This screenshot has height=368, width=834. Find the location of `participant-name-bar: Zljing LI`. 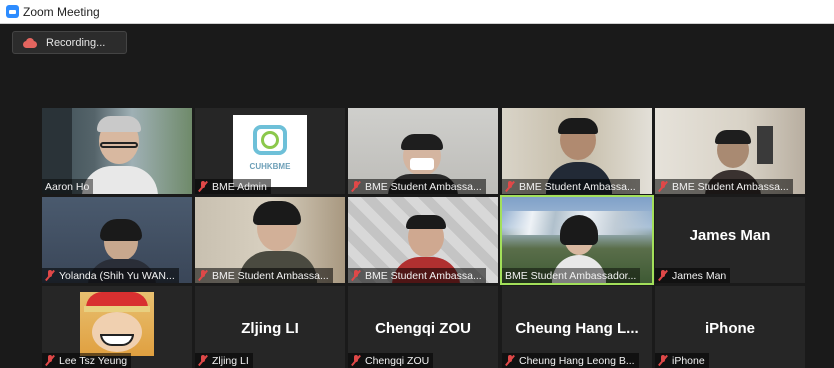

participant-name-bar: Zljing LI is located at coordinates (224, 360).